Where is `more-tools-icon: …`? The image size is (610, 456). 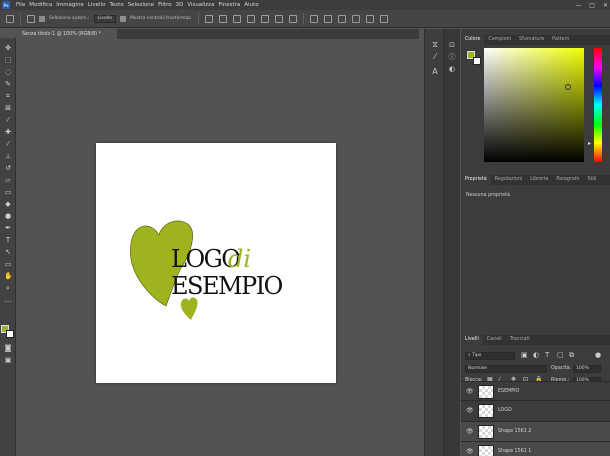
more-tools-icon: … is located at coordinates (8, 300).